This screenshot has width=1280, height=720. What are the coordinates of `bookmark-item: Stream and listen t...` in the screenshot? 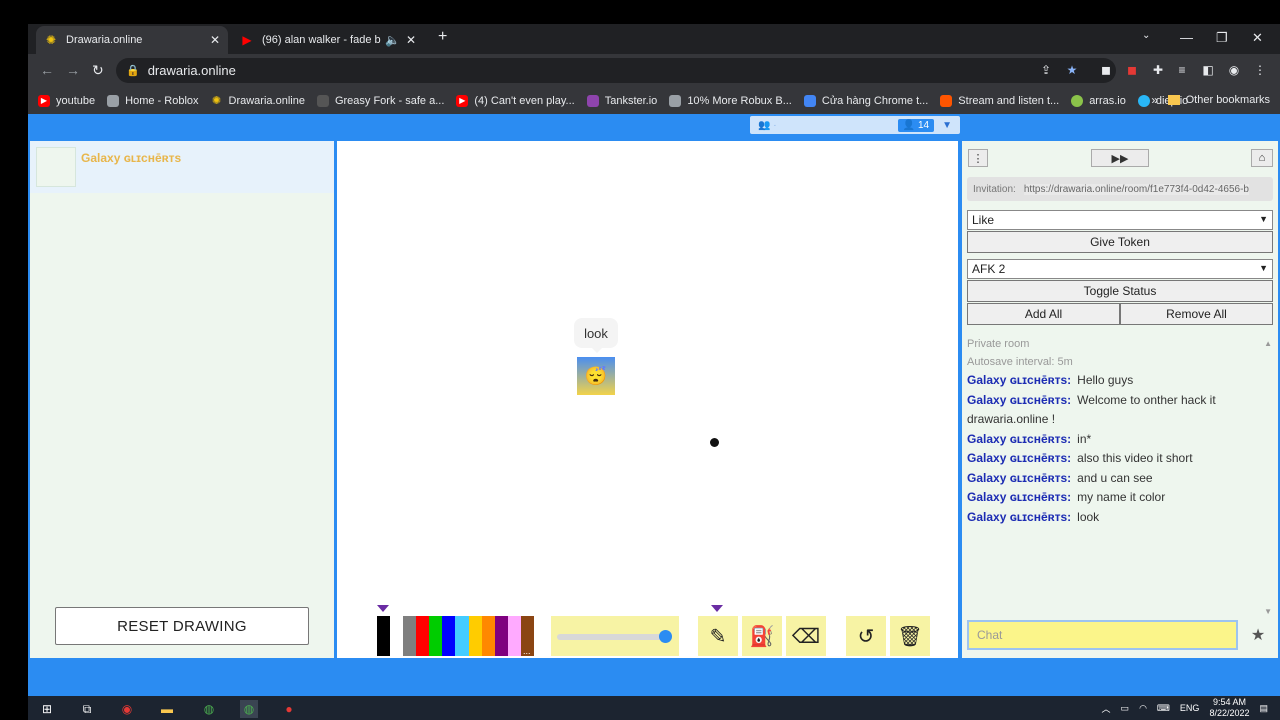 It's located at (999, 100).